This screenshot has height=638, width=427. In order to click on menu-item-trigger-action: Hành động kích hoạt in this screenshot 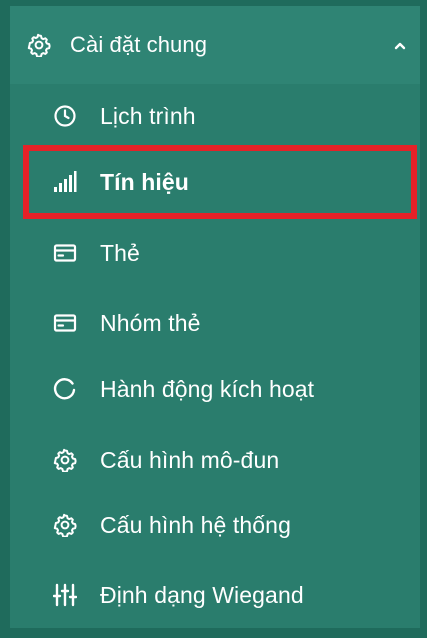, I will do `click(215, 389)`.